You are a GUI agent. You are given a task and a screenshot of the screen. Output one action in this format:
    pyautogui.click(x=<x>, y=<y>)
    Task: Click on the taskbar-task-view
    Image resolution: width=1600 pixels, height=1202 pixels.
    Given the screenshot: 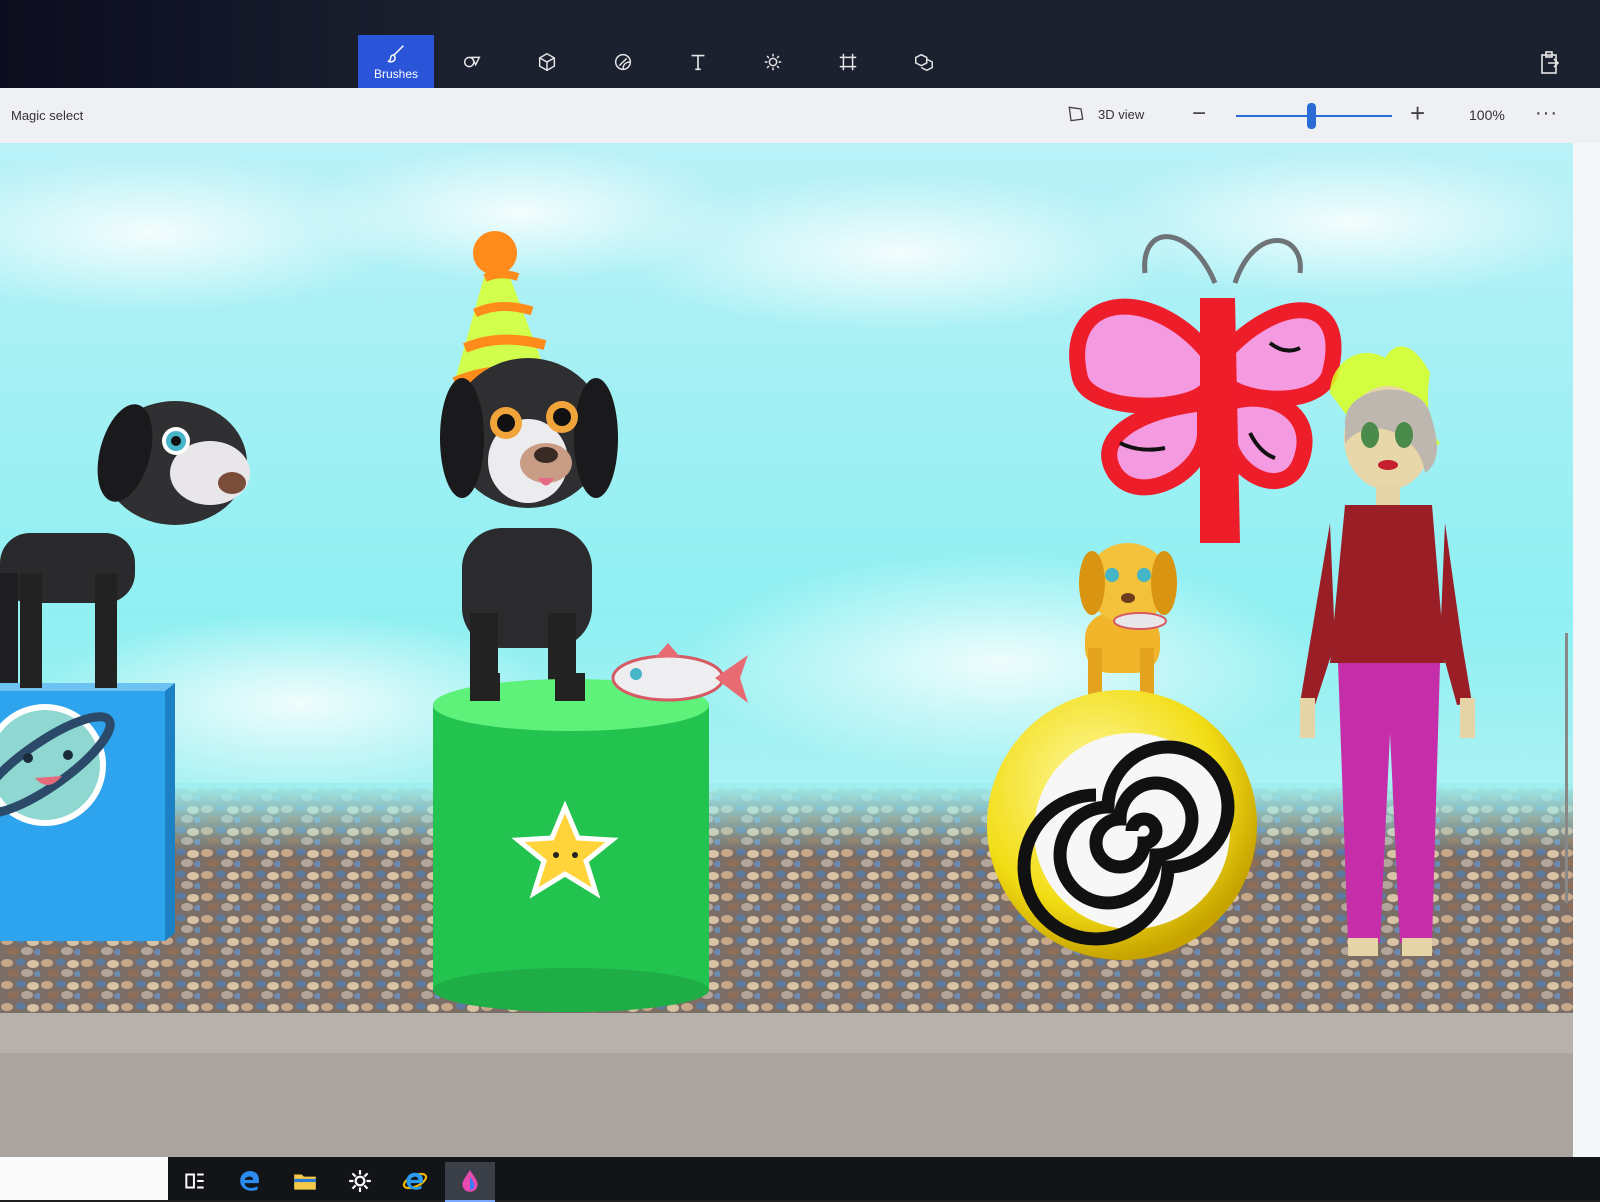 What is the action you would take?
    pyautogui.click(x=195, y=1181)
    